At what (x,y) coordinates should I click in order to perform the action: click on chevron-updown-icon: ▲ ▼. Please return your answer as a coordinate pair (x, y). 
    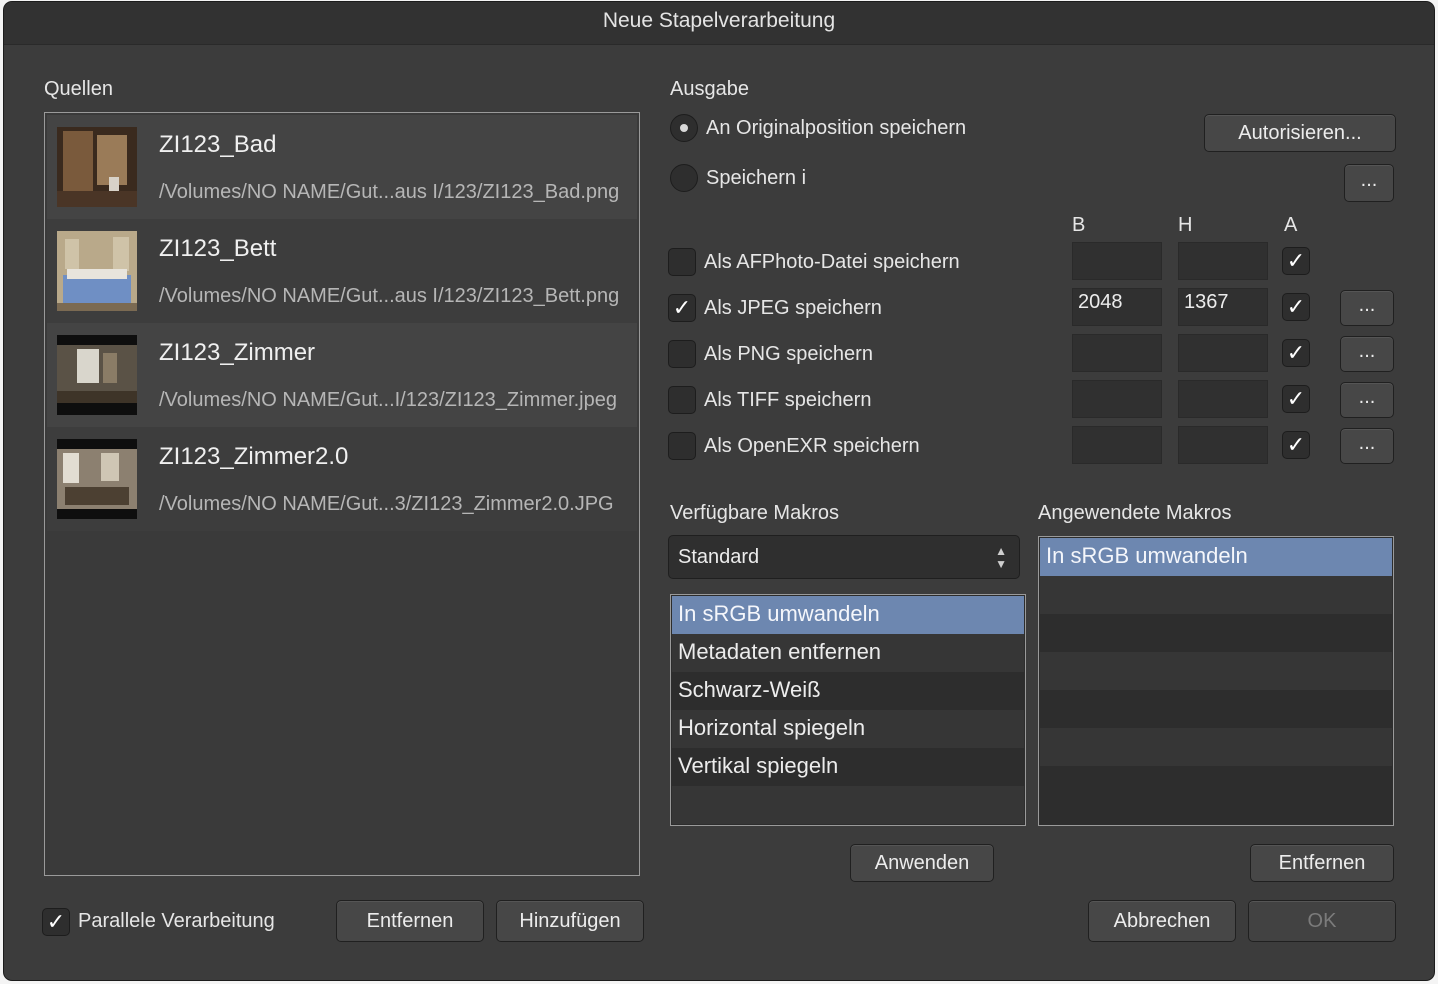
    Looking at the image, I should click on (1001, 557).